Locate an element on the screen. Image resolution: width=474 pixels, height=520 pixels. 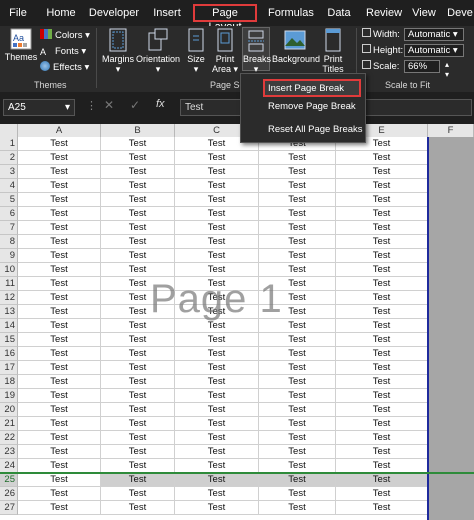
background-button: Background is located at coordinates (296, 46).